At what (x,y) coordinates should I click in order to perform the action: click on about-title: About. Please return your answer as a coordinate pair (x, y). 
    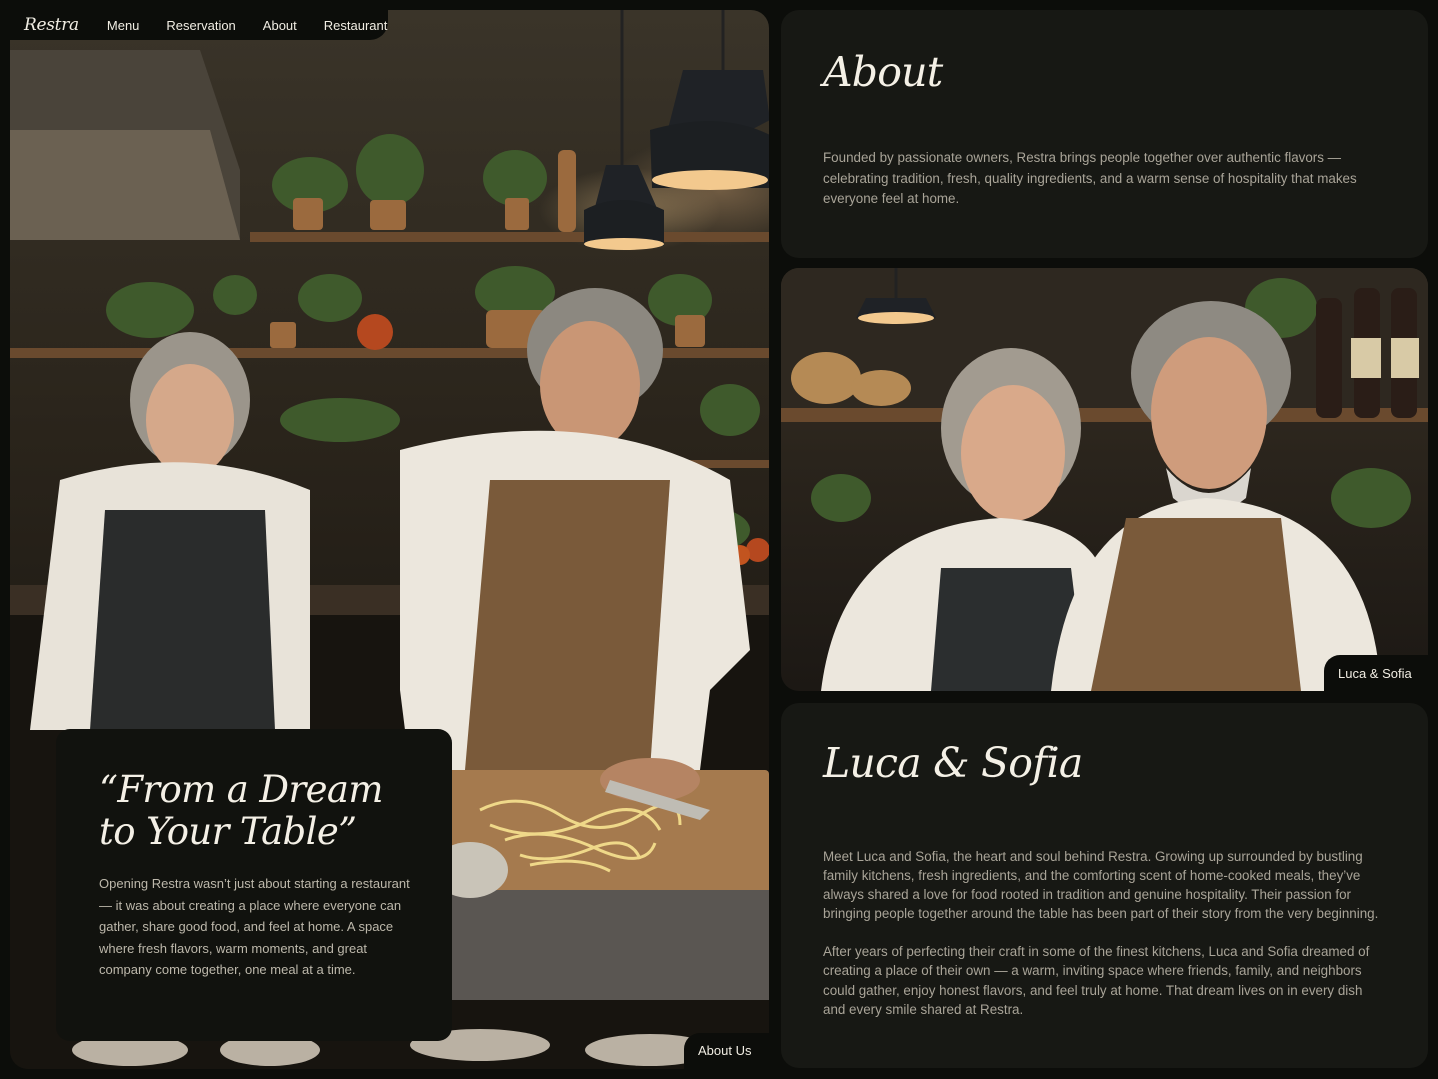
    Looking at the image, I should click on (883, 72).